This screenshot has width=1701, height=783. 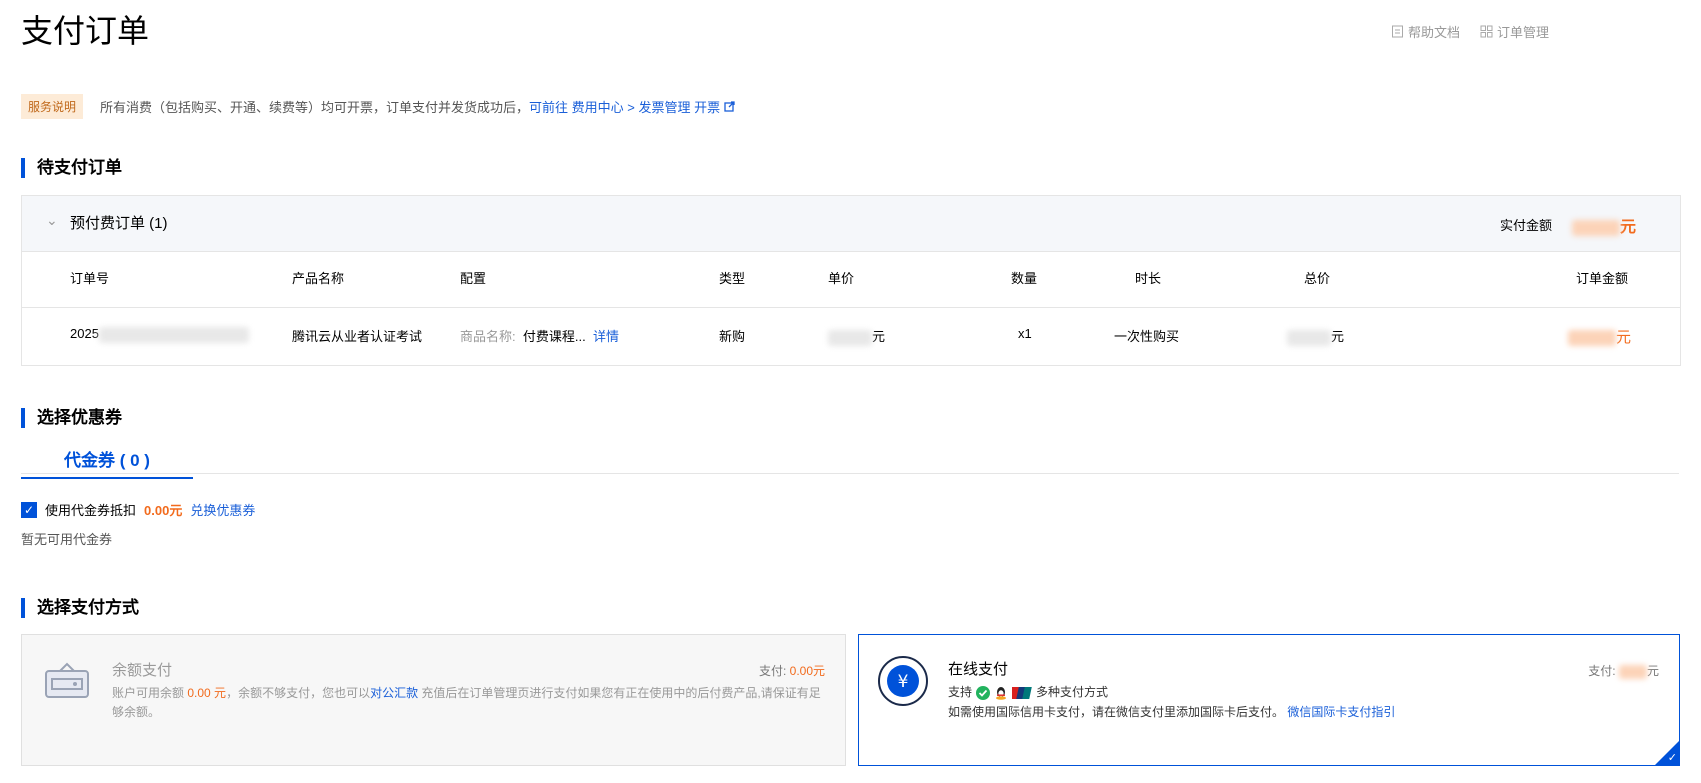 I want to click on order-type: 新购, so click(x=732, y=336).